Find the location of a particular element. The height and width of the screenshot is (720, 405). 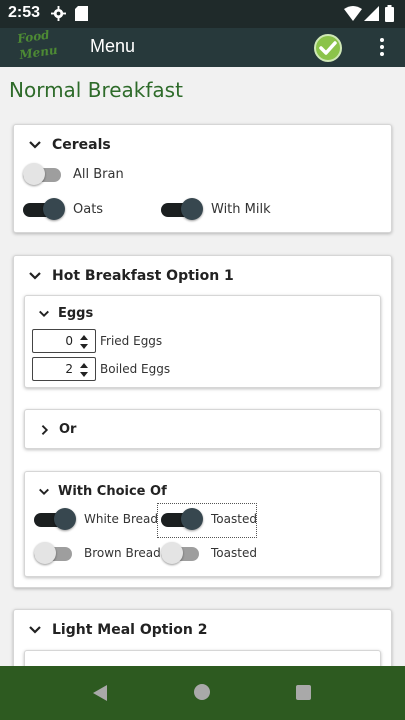

all-bran-toggle is located at coordinates (45, 174).